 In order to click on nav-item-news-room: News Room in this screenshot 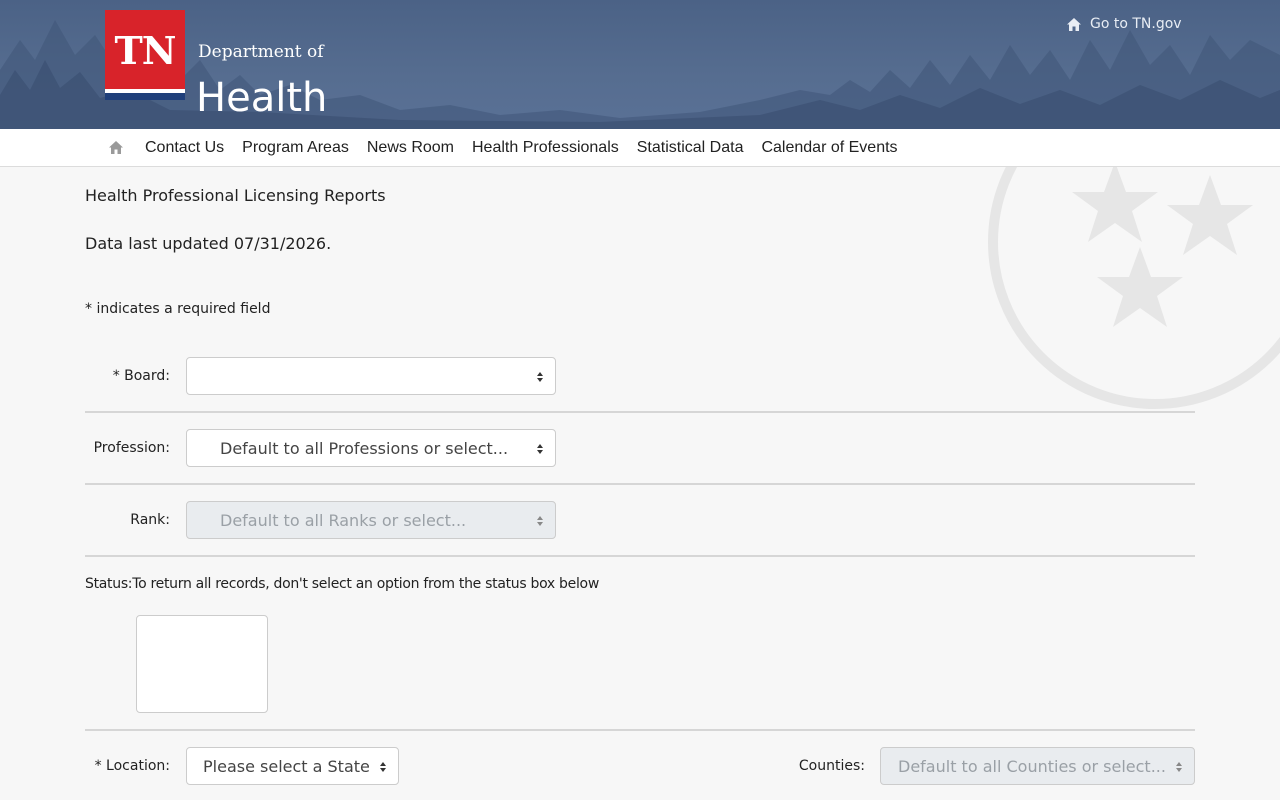, I will do `click(410, 148)`.